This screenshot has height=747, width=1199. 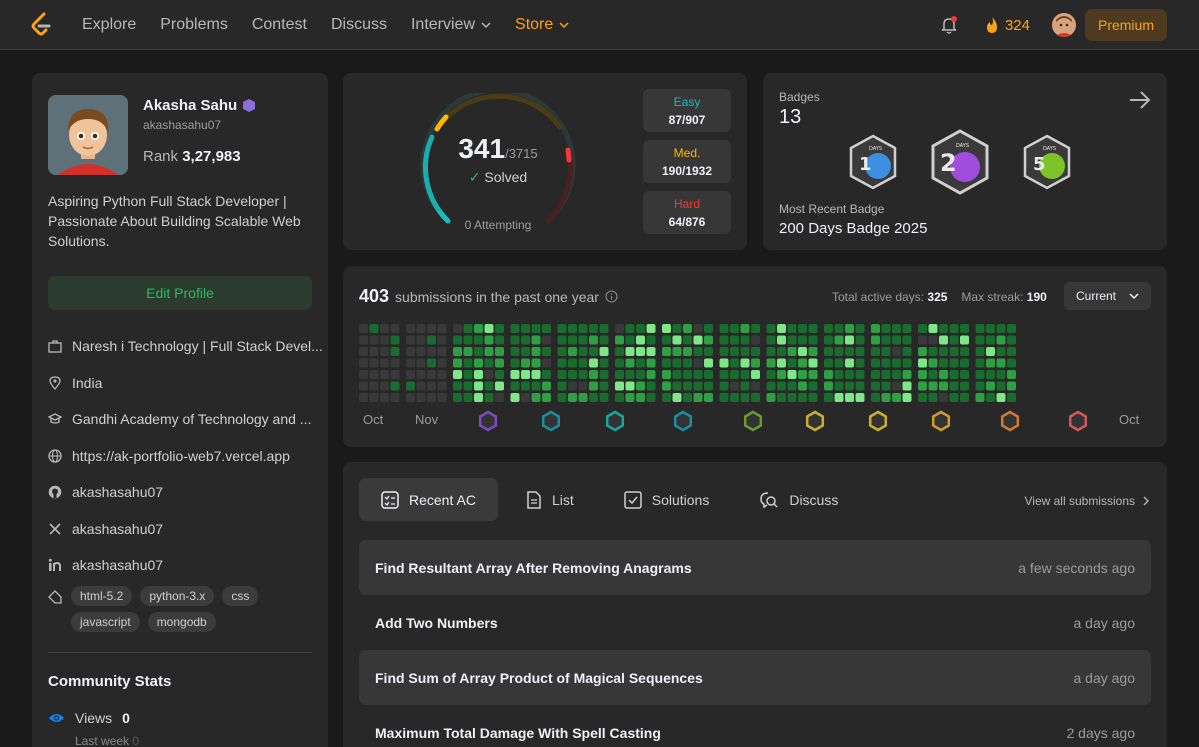 What do you see at coordinates (105, 621) in the screenshot?
I see `skill-tag: javascript` at bounding box center [105, 621].